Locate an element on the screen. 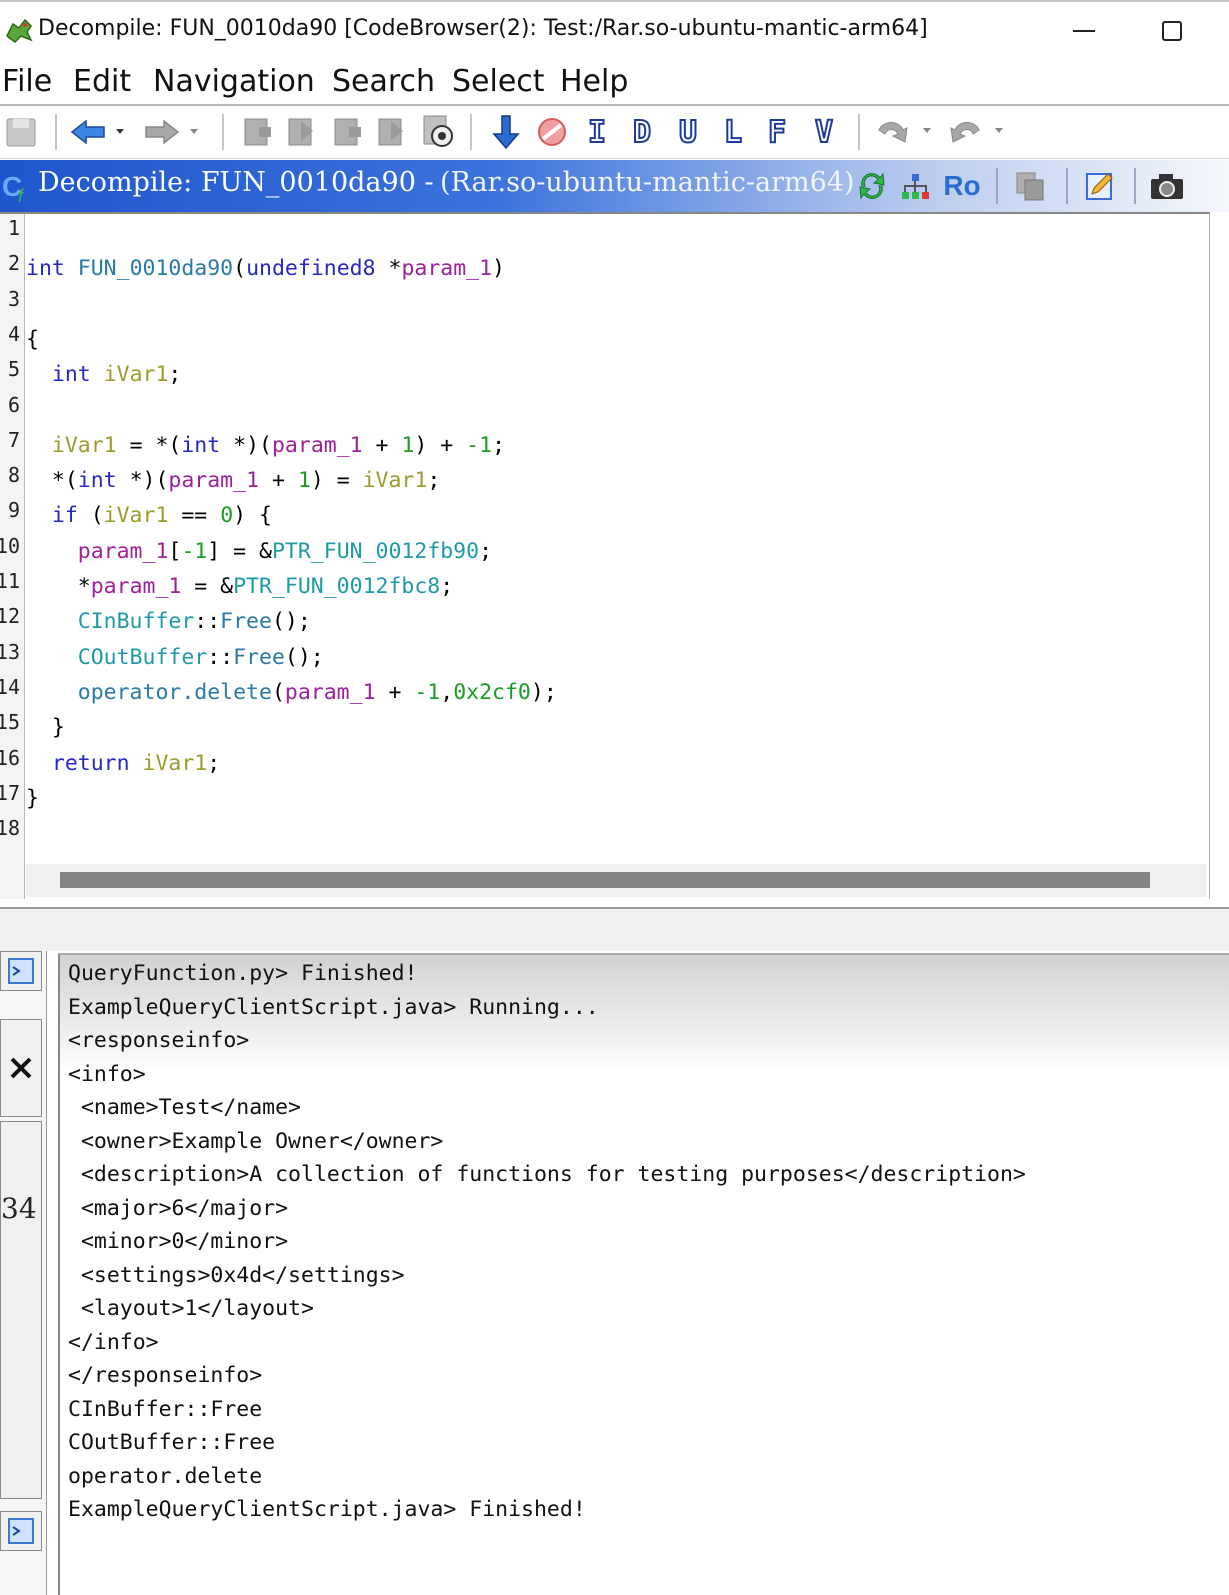 The image size is (1229, 1595). forward-button is located at coordinates (174, 132).